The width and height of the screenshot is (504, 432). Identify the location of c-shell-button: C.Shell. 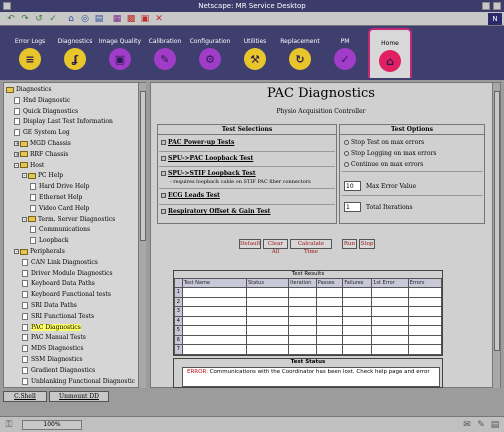
(25, 396).